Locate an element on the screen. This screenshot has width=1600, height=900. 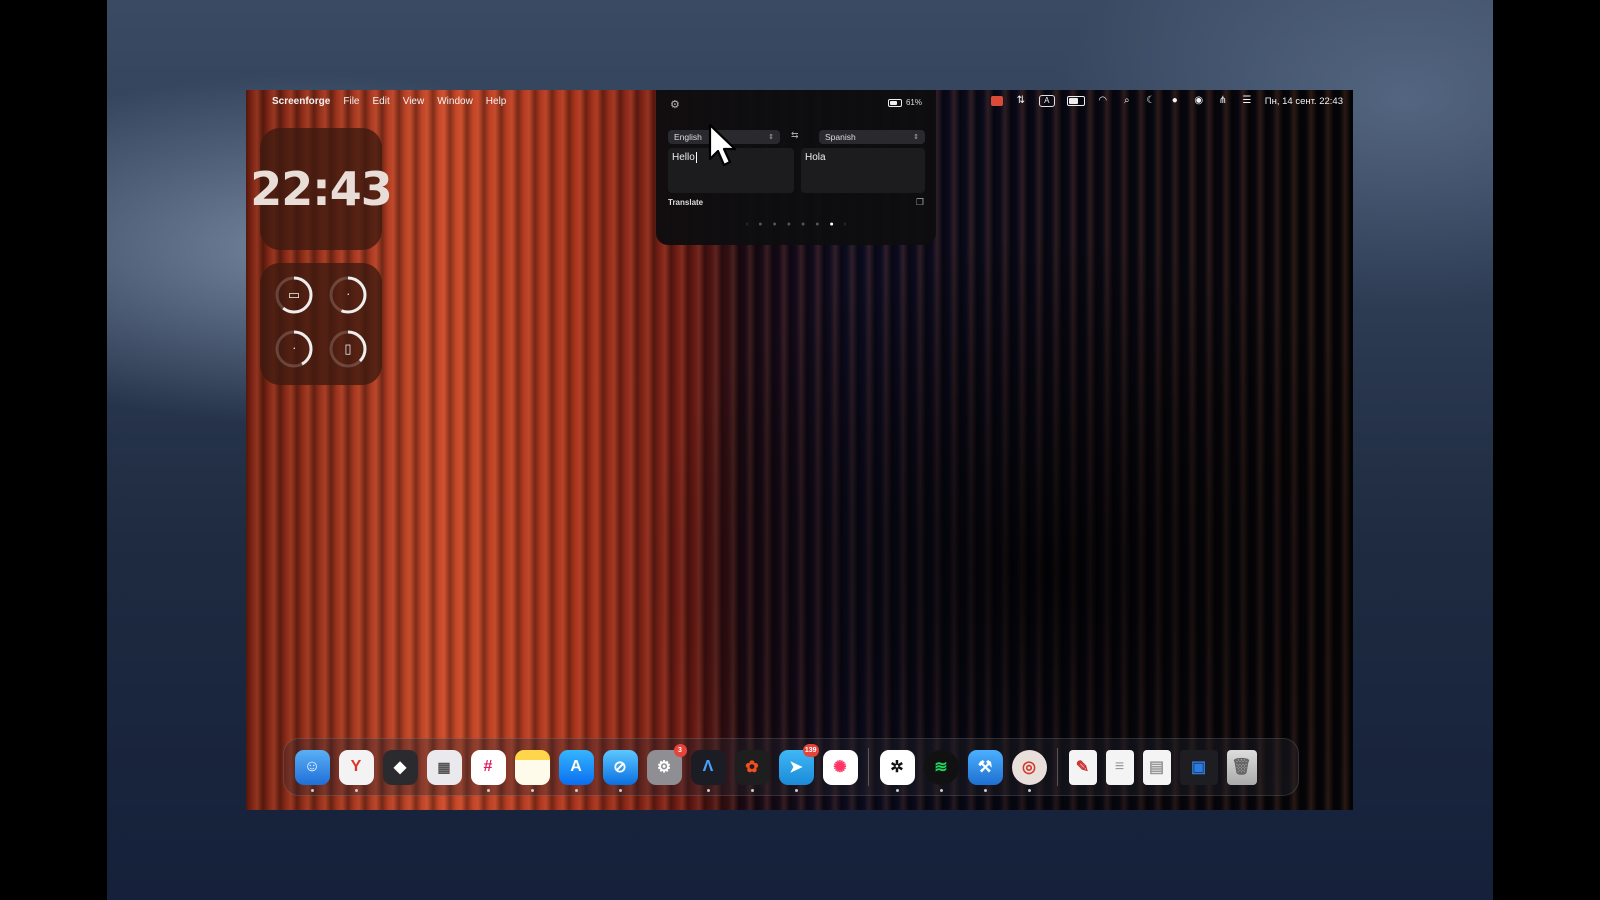
screenshot-stack-icon: ▣ is located at coordinates (1198, 767).